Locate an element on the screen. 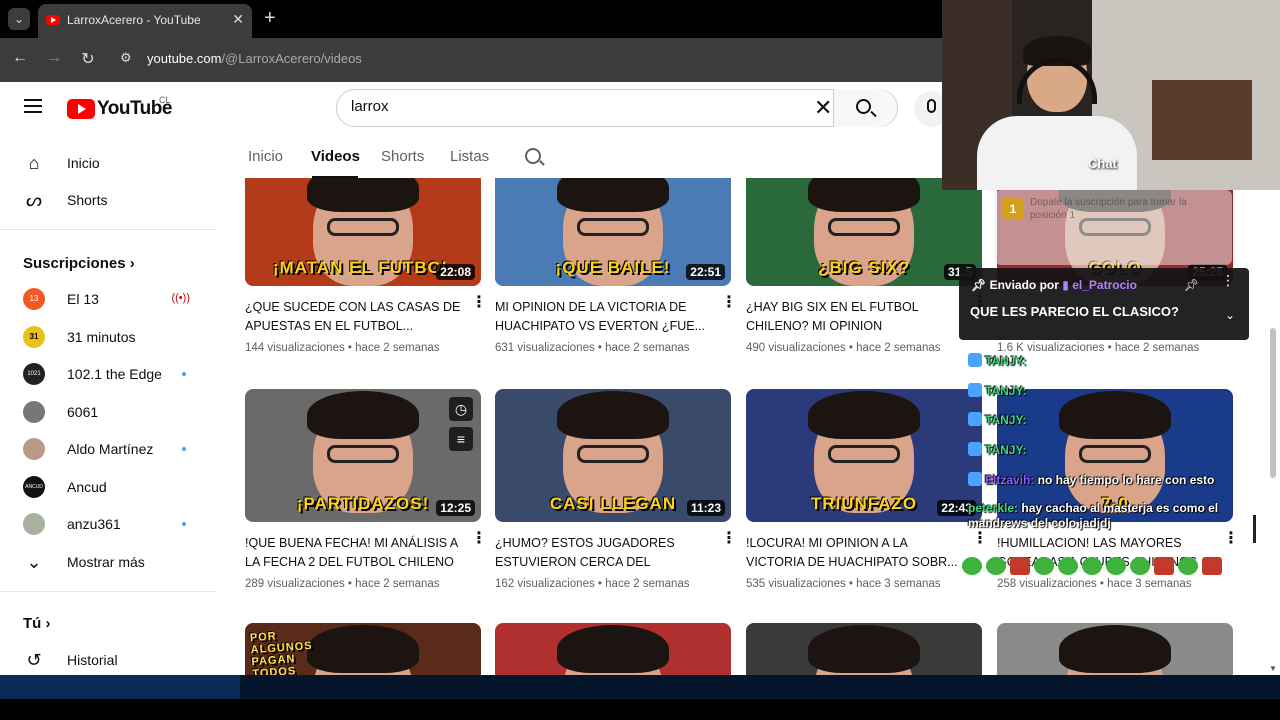 The image size is (1280, 720). search-box: ✕ is located at coordinates (617, 108).